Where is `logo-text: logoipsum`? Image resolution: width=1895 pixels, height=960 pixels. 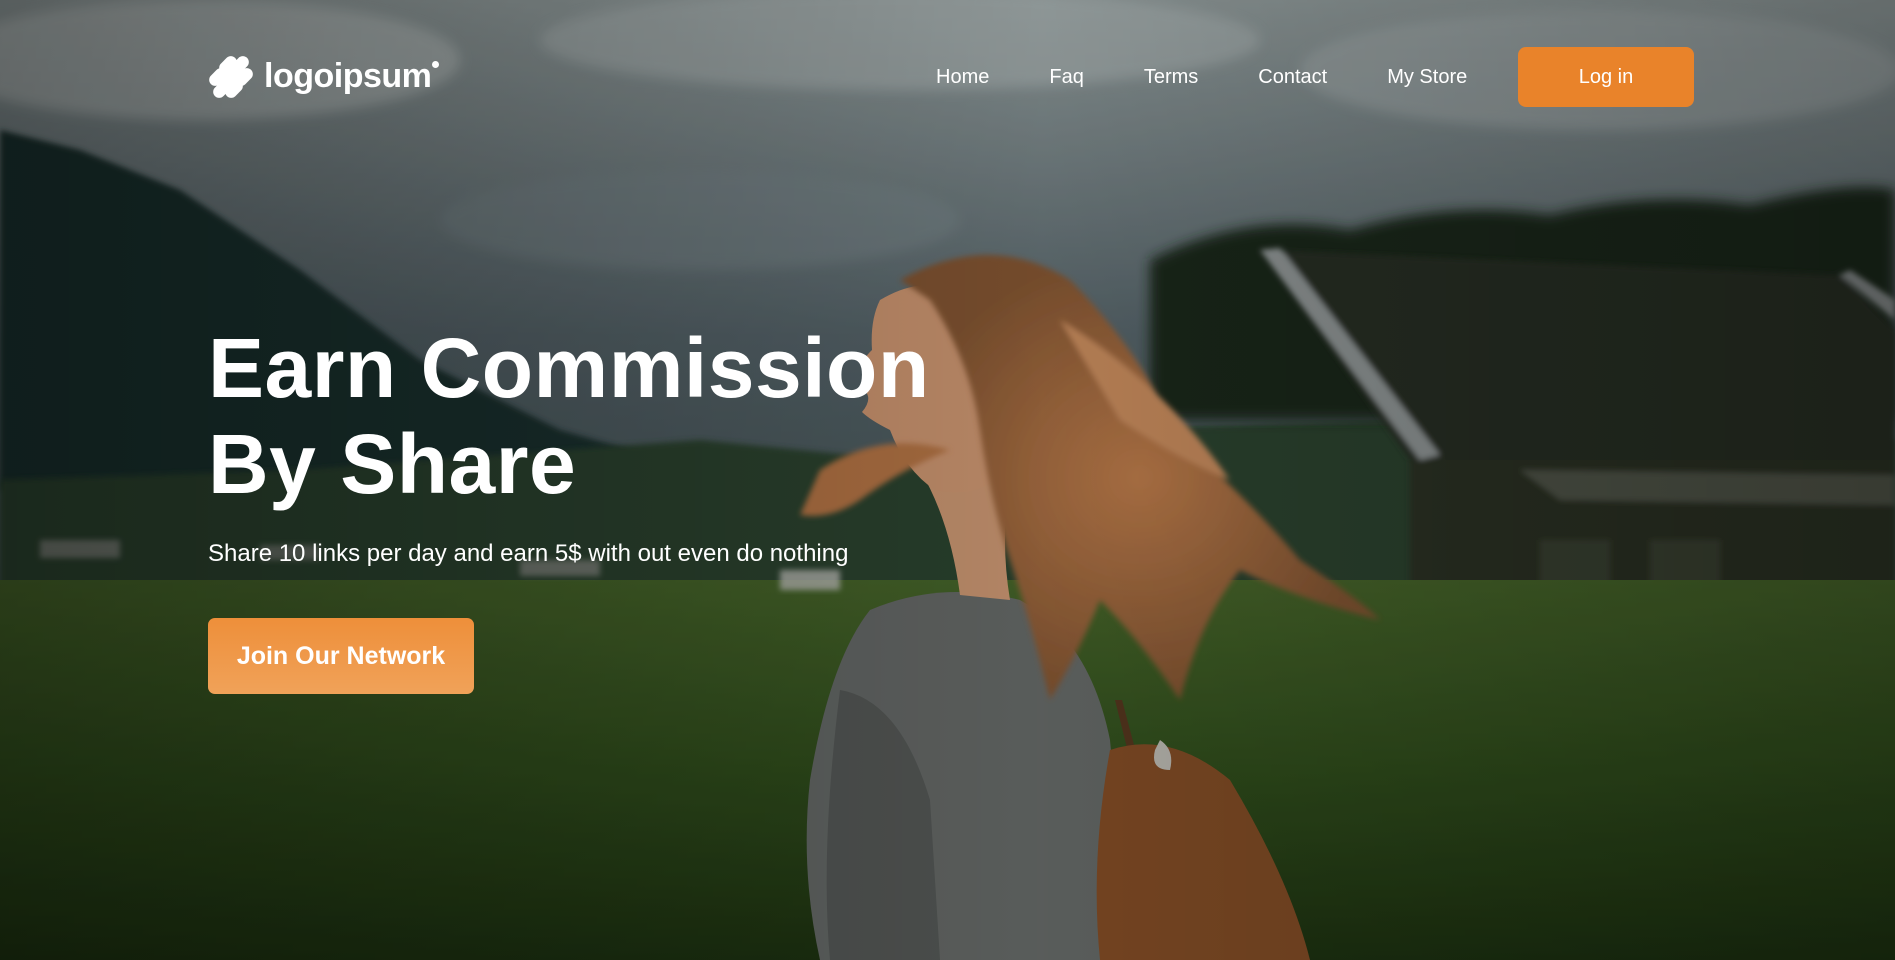 logo-text: logoipsum is located at coordinates (348, 75).